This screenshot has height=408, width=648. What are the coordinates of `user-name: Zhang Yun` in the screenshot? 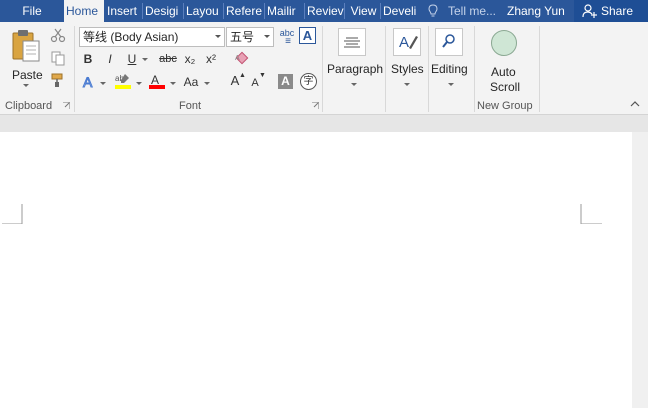 It's located at (536, 11).